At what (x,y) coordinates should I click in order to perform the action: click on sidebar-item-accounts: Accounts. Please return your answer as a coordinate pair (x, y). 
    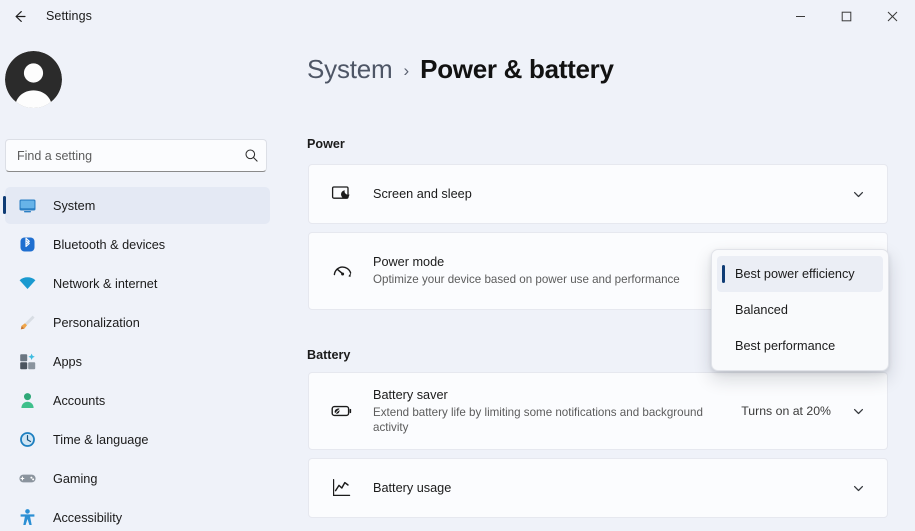
    Looking at the image, I should click on (137, 400).